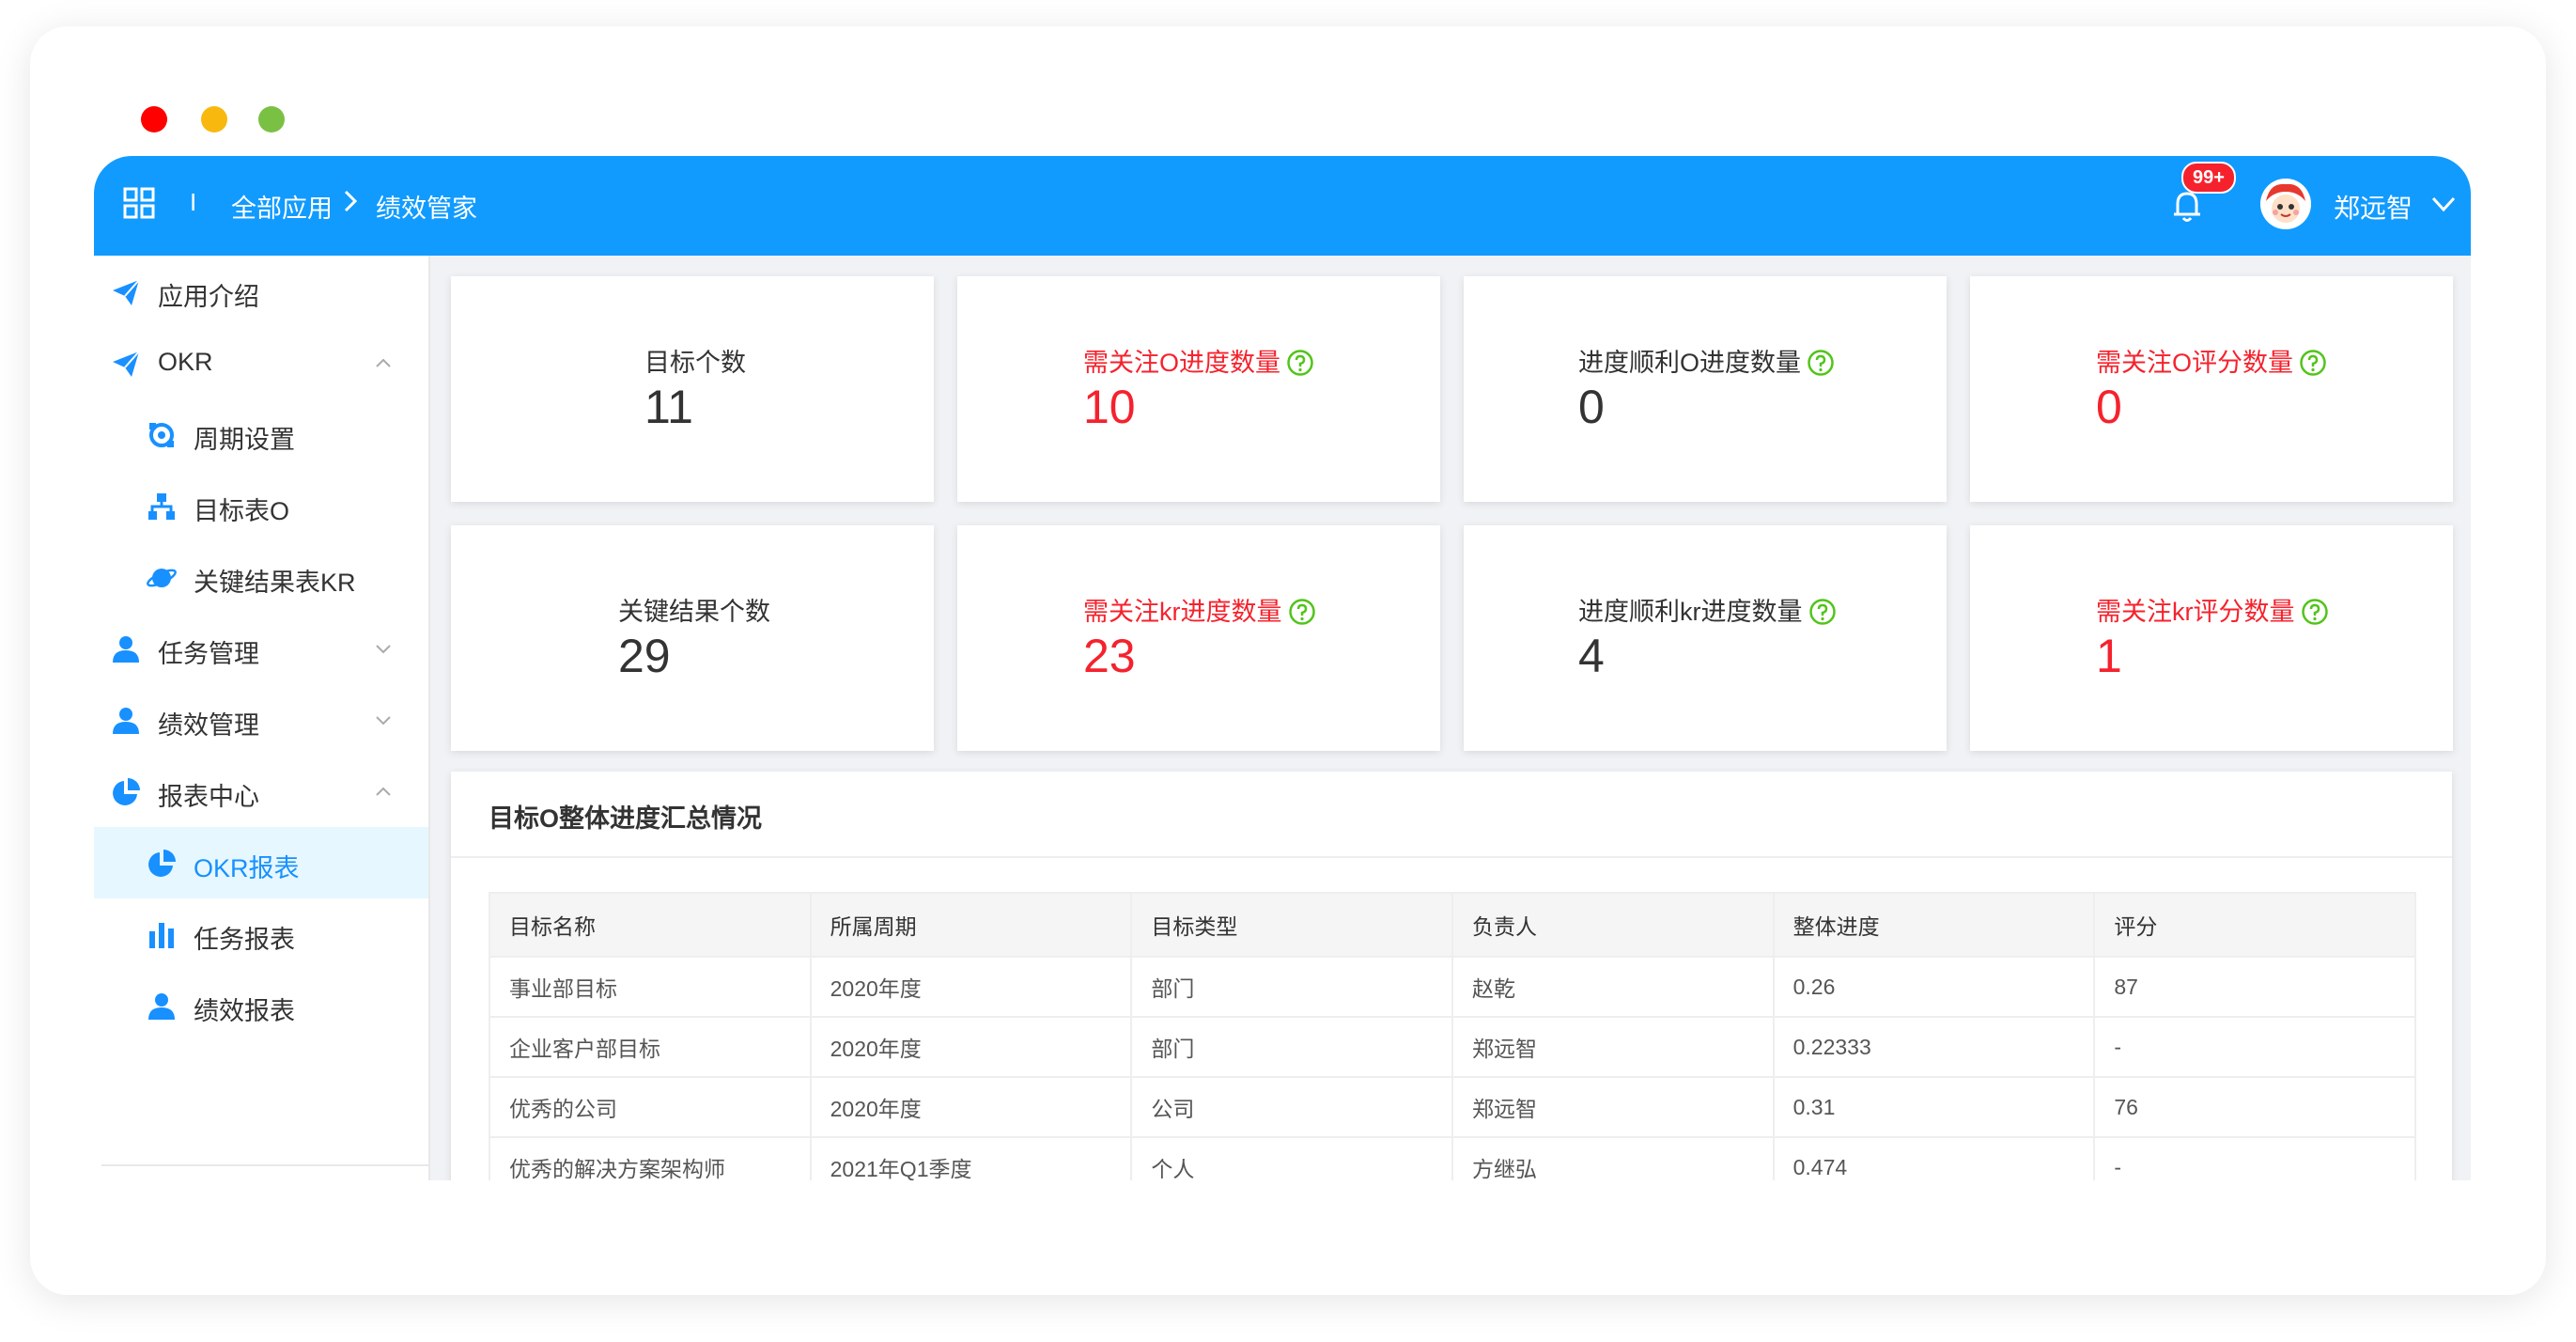 The width and height of the screenshot is (2576, 1342). What do you see at coordinates (2255, 925) in the screenshot?
I see `column-header: 评分` at bounding box center [2255, 925].